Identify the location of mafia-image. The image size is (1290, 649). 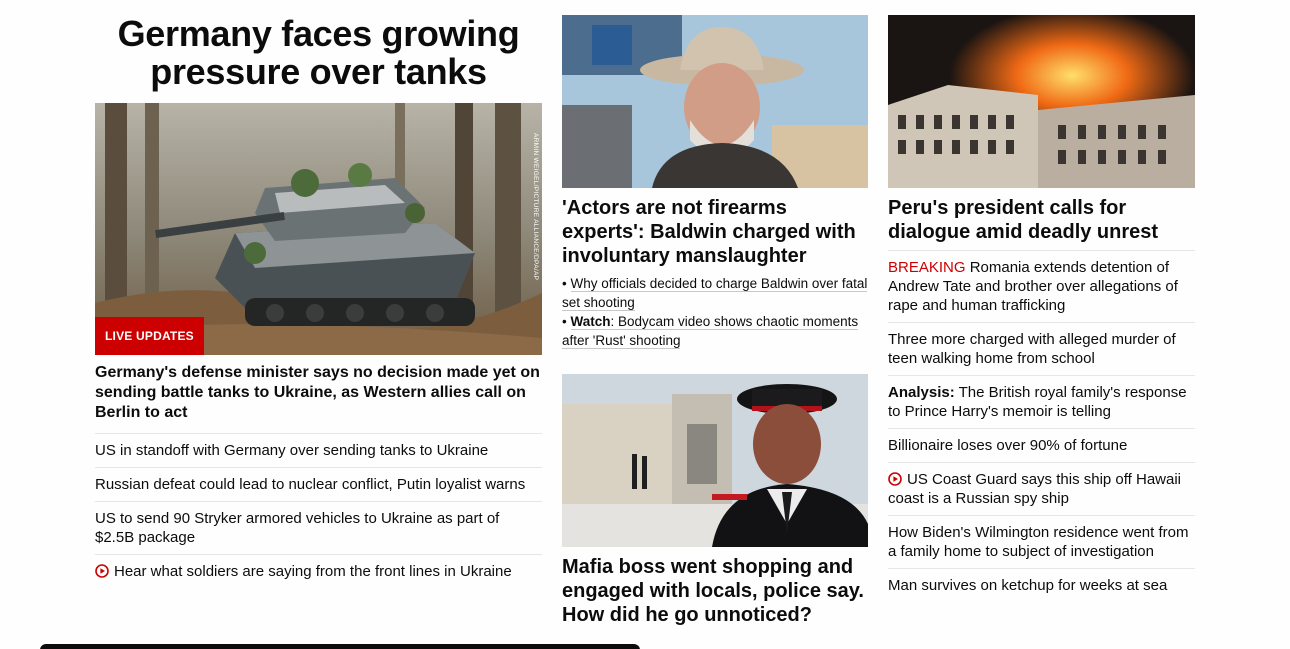
(715, 460).